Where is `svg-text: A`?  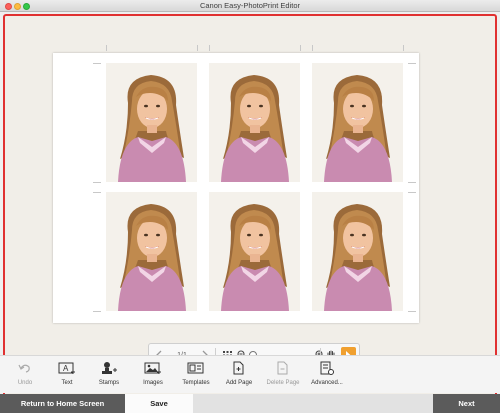
svg-text: A is located at coordinates (66, 368).